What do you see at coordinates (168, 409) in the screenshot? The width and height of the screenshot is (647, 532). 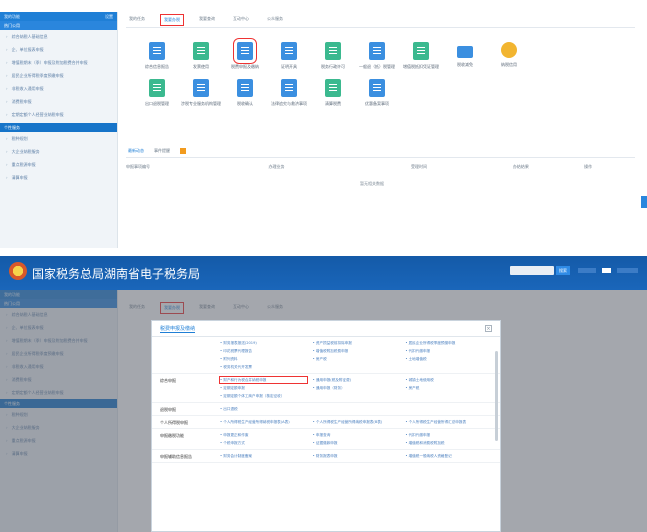 I see `modal-category: 退税申报` at bounding box center [168, 409].